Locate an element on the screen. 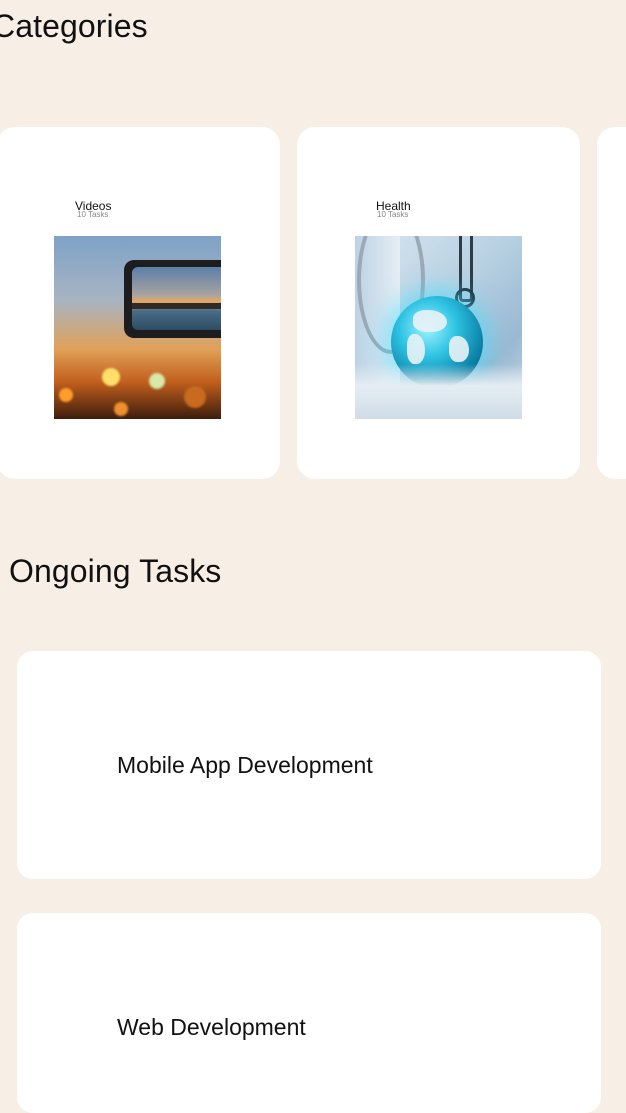 The width and height of the screenshot is (626, 1113). phone-graphic is located at coordinates (172, 299).